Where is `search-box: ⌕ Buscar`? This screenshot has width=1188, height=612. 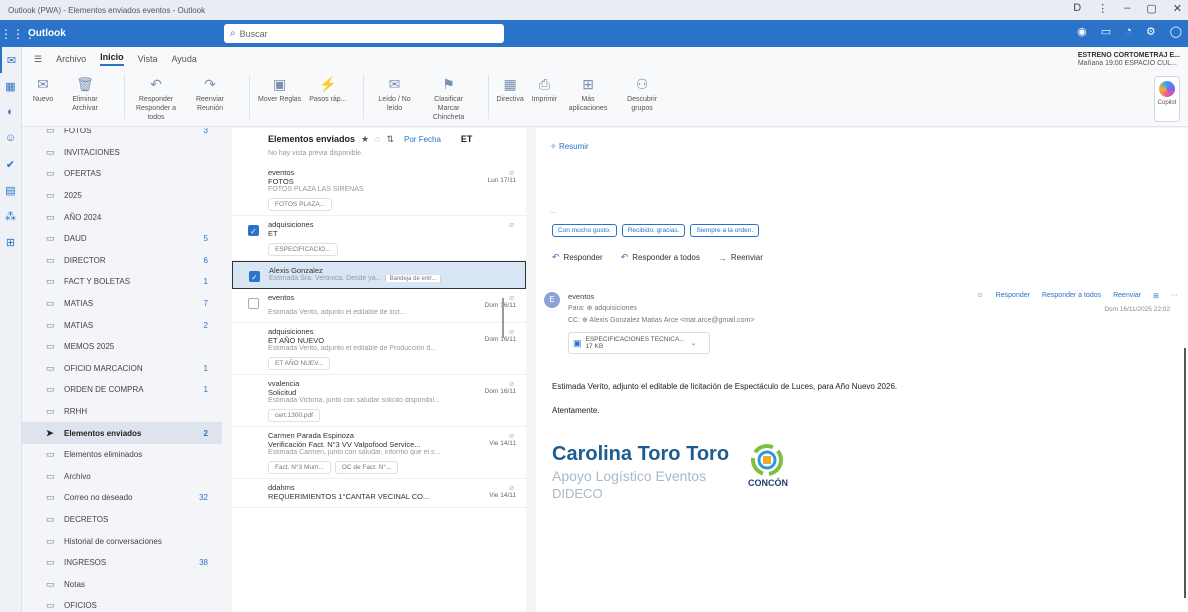
search-box: ⌕ Buscar is located at coordinates (364, 33).